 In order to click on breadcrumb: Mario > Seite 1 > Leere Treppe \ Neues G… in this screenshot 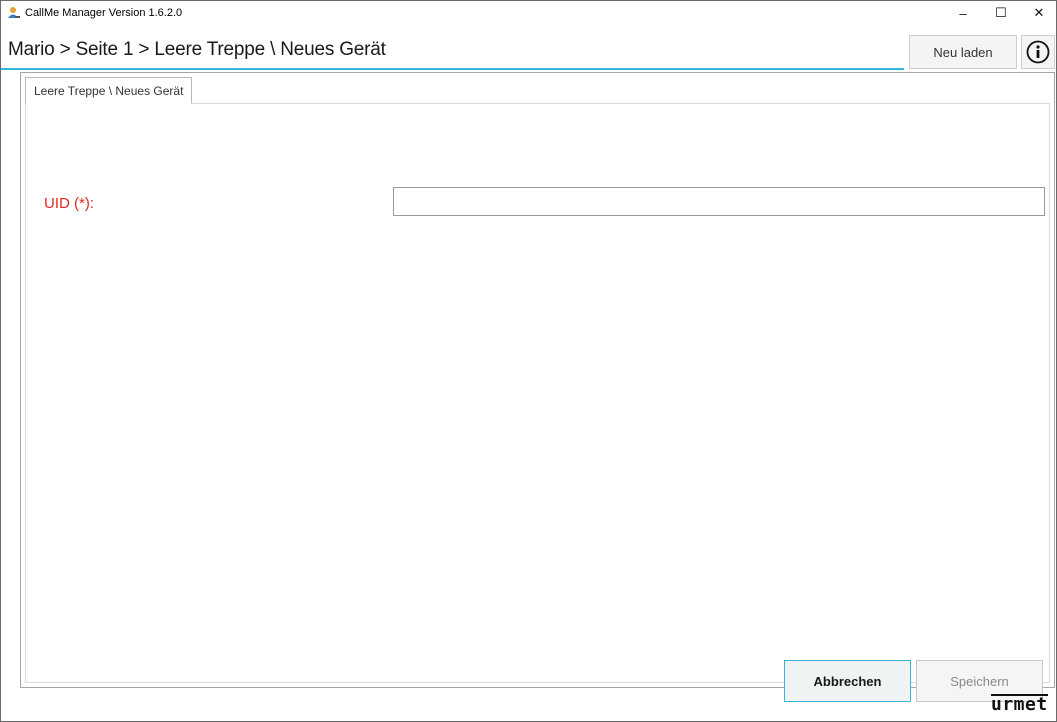, I will do `click(197, 49)`.